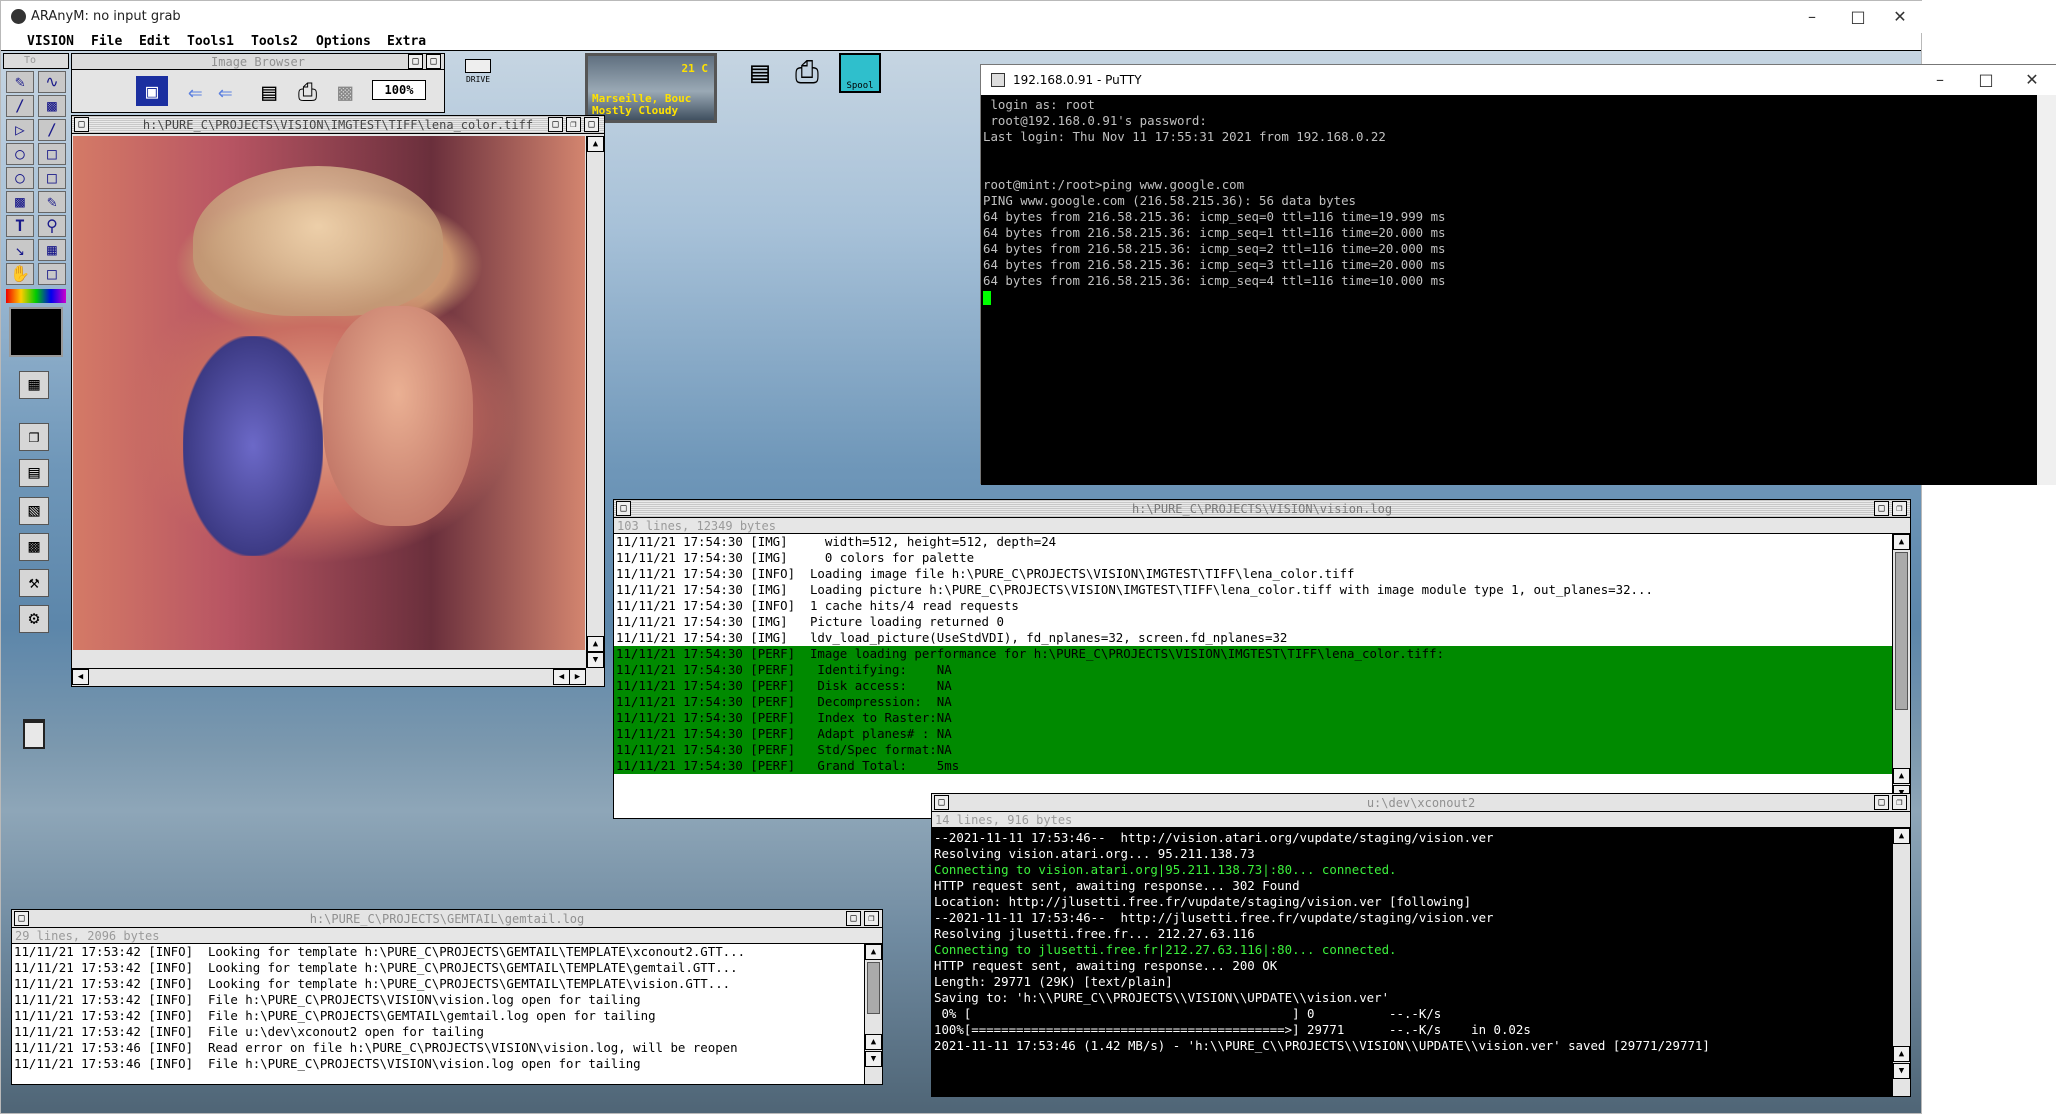 The width and height of the screenshot is (2056, 1114). What do you see at coordinates (50, 41) in the screenshot?
I see `menu-vision: VISION` at bounding box center [50, 41].